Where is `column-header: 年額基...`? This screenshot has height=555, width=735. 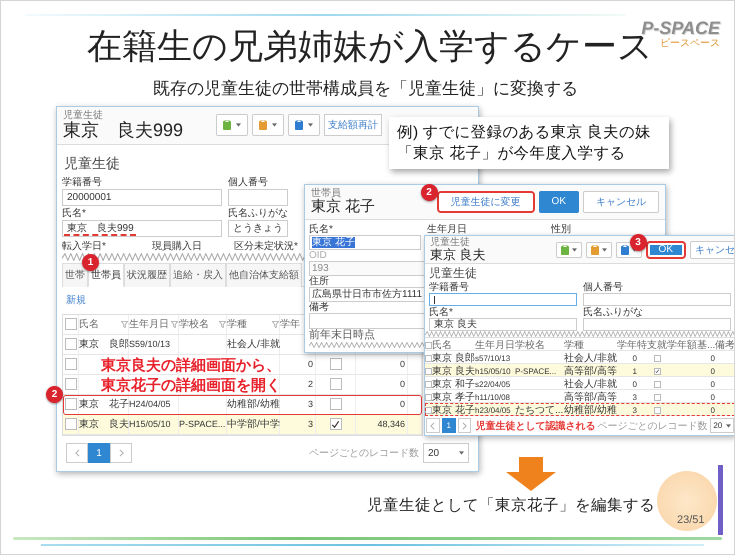
column-header: 年額基... is located at coordinates (696, 345).